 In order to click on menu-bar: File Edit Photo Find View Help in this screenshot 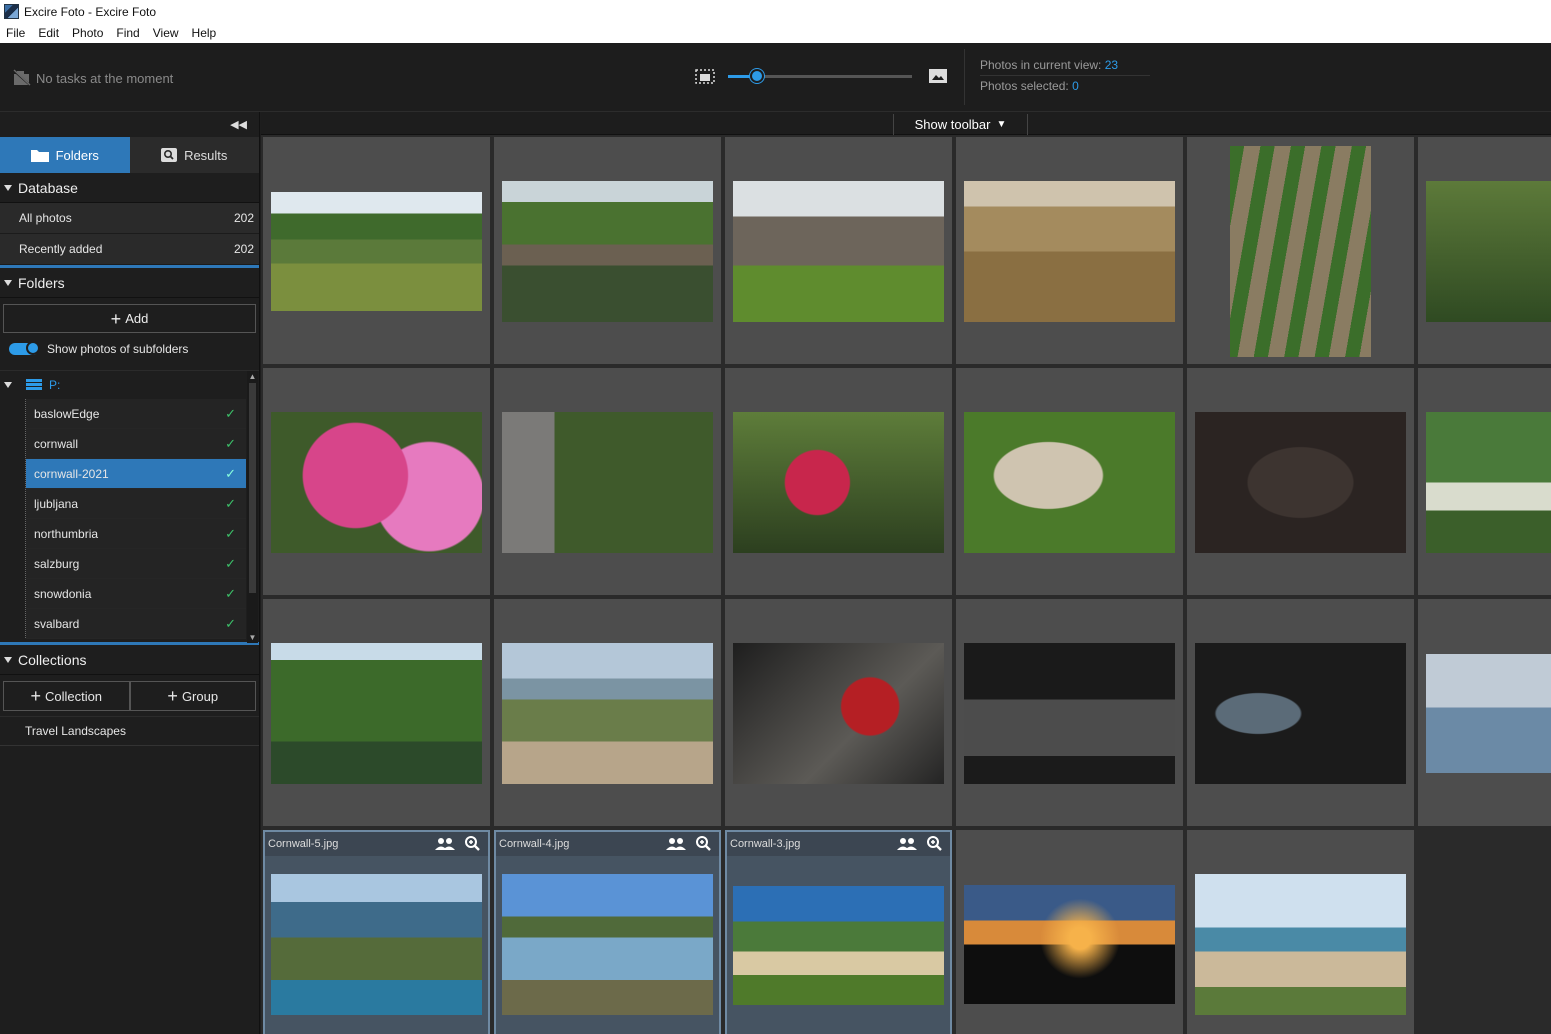, I will do `click(775, 33)`.